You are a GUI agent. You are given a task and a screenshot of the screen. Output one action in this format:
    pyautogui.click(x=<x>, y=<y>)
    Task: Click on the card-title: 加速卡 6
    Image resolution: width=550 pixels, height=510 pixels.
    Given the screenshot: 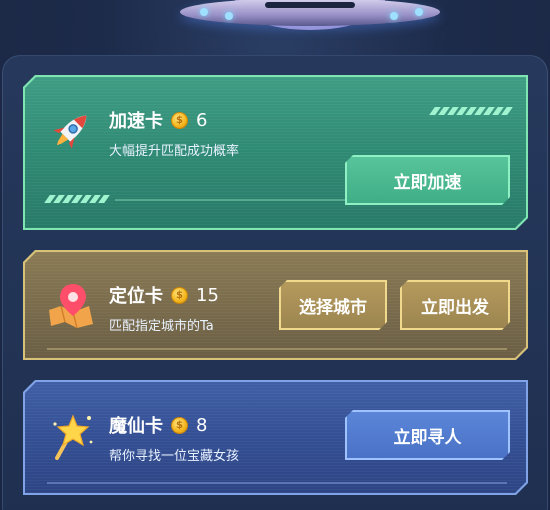 What is the action you would take?
    pyautogui.click(x=158, y=120)
    